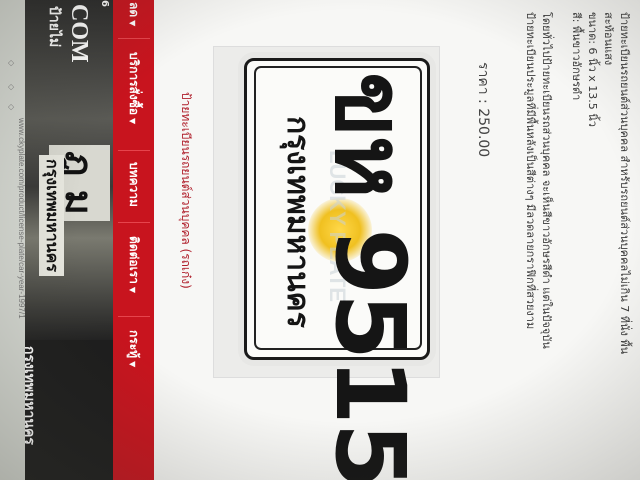 This screenshot has height=480, width=640. I want to click on description-line: ขนาด: 6 นิ้ว x 13.5 นิ้ว, so click(592, 69).